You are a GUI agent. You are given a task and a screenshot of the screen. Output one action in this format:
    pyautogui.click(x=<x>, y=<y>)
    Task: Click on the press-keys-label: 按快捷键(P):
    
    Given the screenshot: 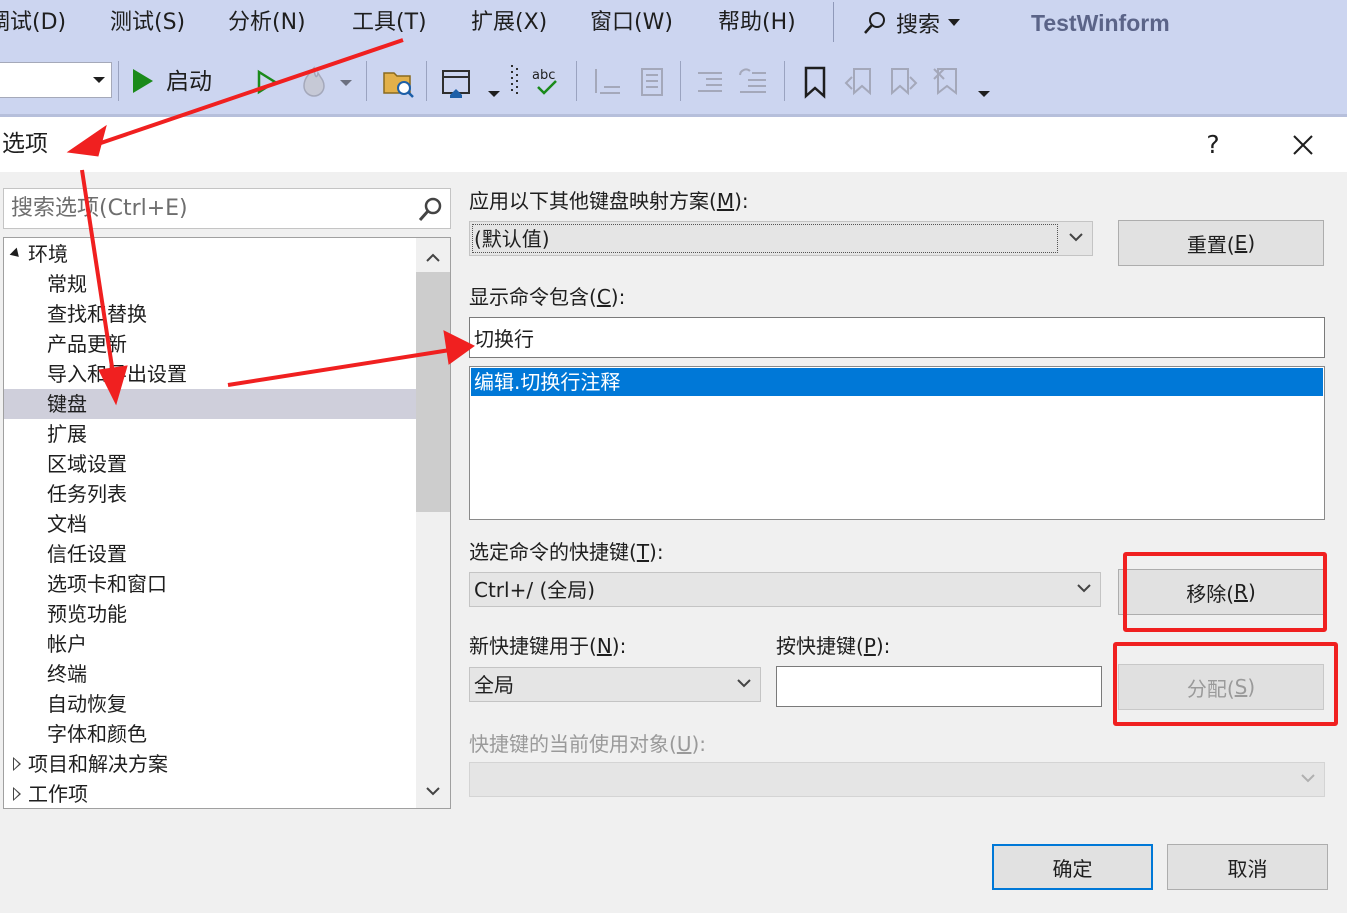 What is the action you would take?
    pyautogui.click(x=833, y=646)
    